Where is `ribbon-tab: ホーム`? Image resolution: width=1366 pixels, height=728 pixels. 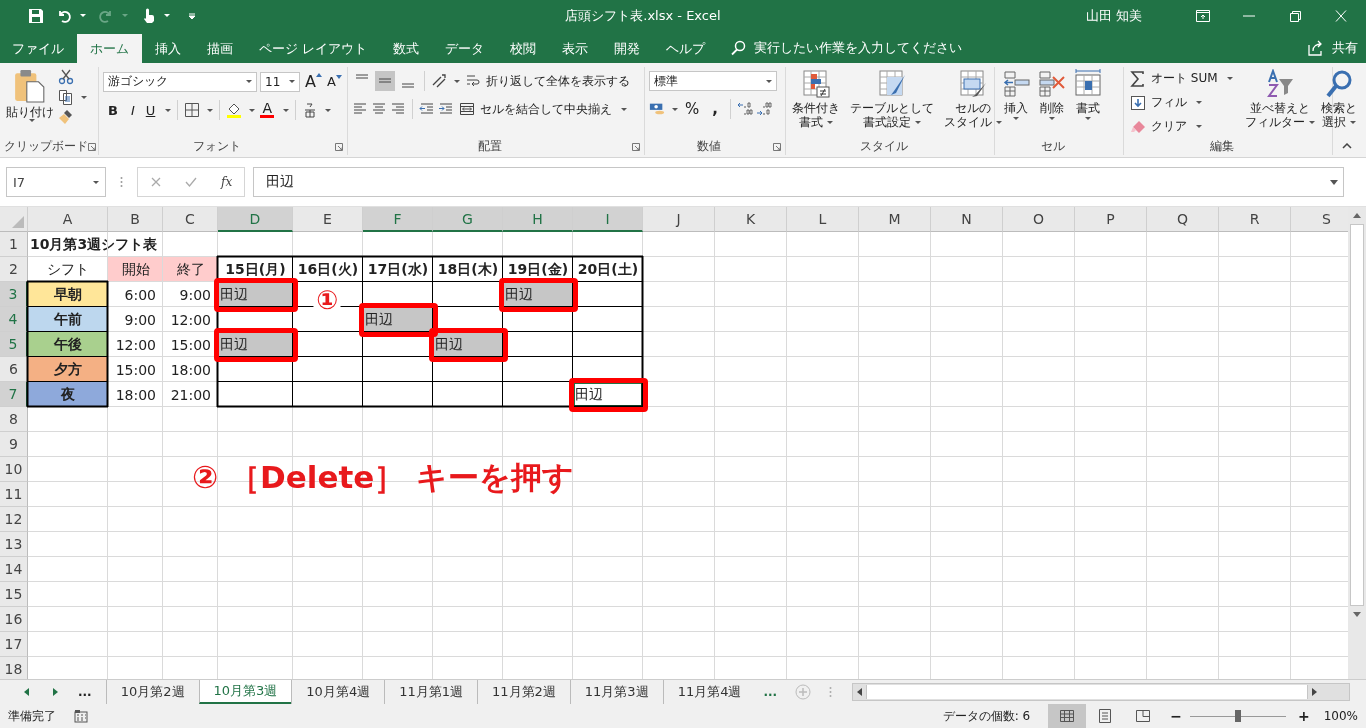
ribbon-tab: ホーム is located at coordinates (109, 48).